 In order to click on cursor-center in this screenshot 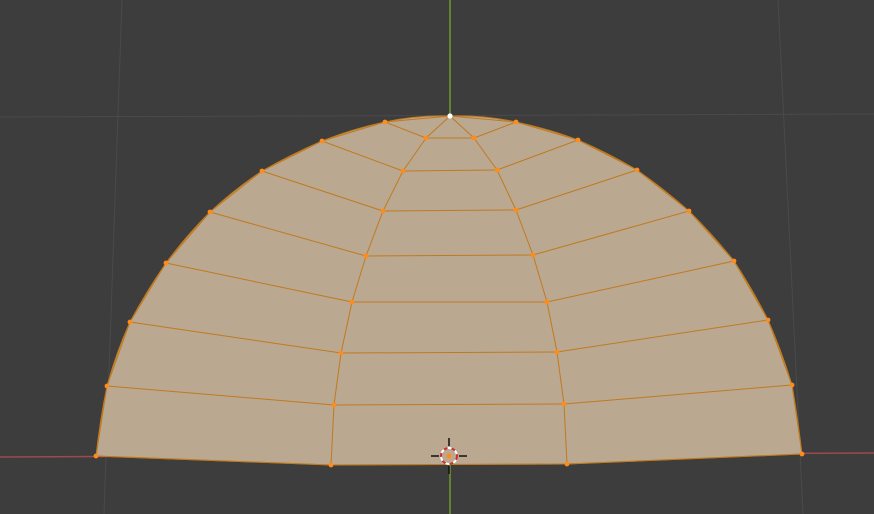, I will do `click(449, 456)`.